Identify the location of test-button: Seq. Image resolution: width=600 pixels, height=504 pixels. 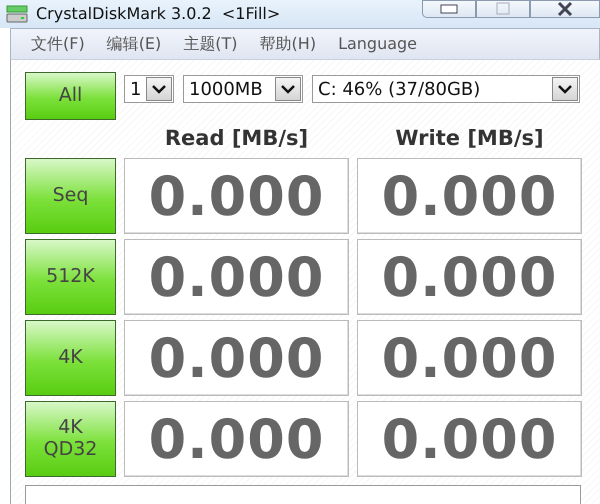
(70, 196).